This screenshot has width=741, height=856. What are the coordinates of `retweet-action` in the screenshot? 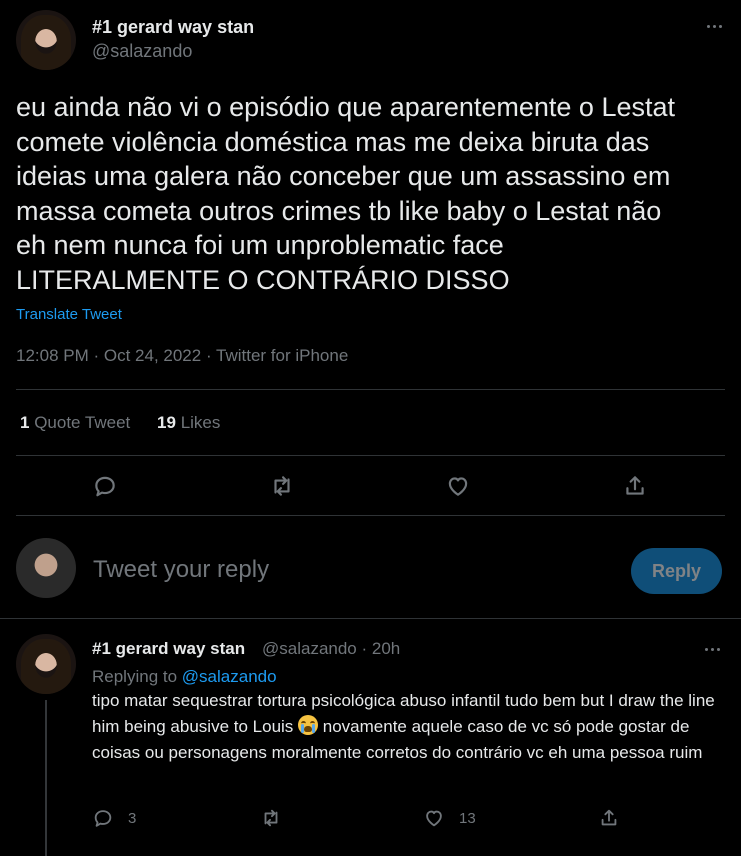 It's located at (278, 818).